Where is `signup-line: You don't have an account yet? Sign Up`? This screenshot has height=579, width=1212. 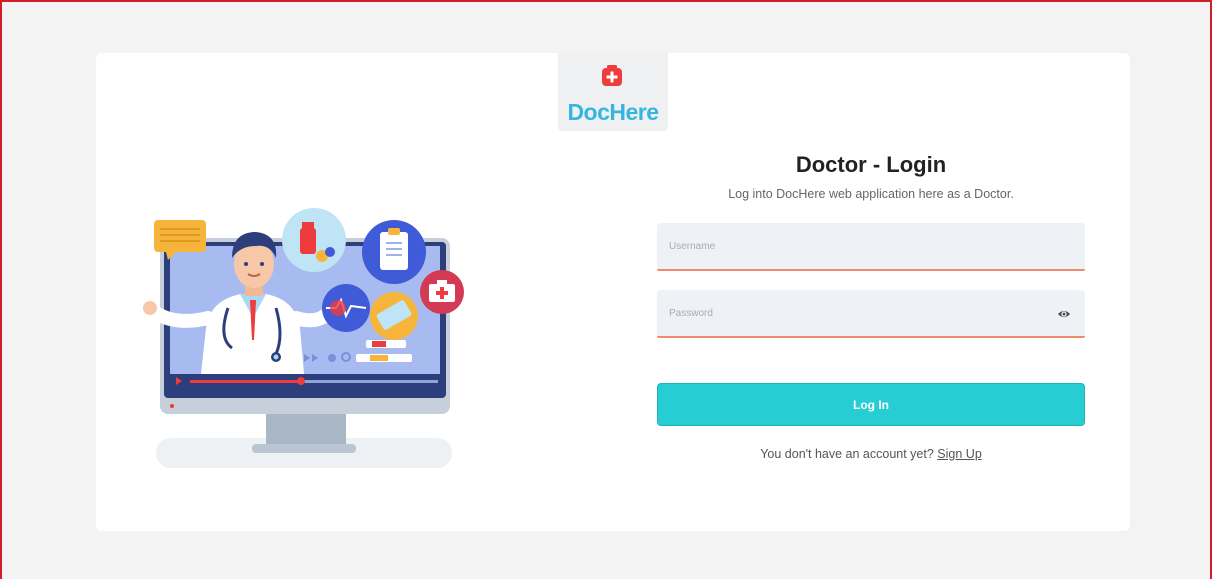 signup-line: You don't have an account yet? Sign Up is located at coordinates (871, 454).